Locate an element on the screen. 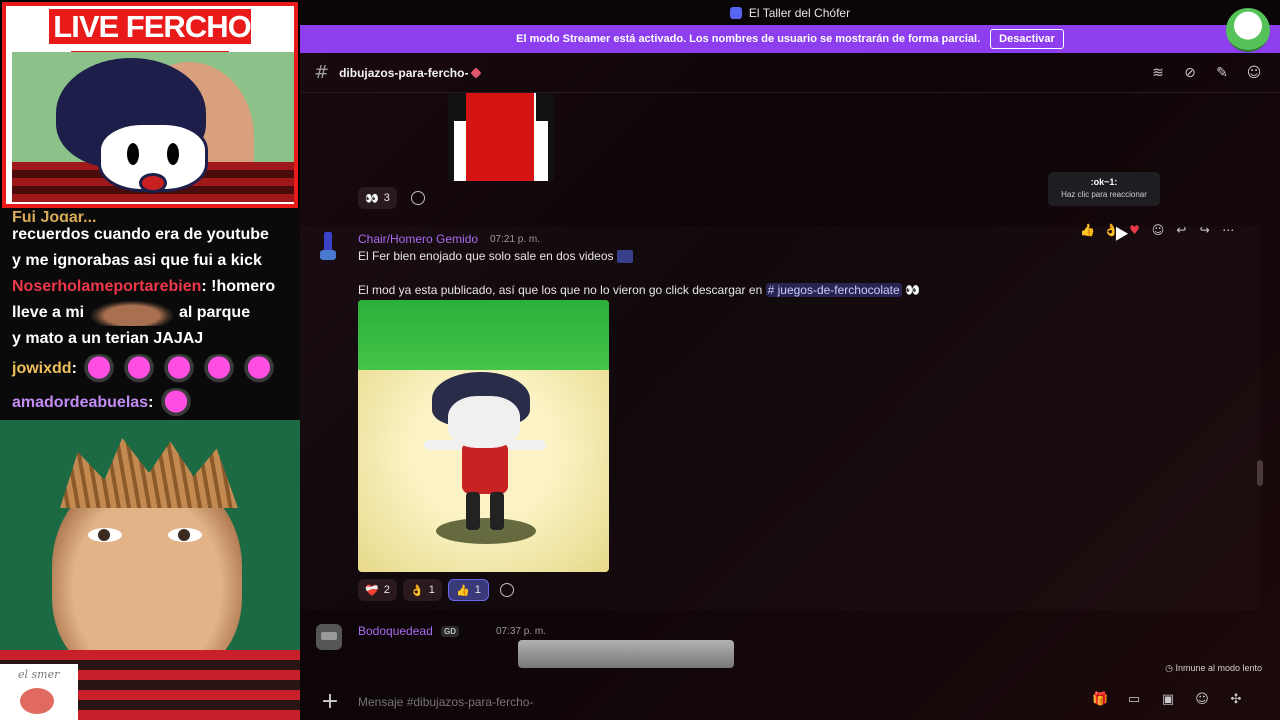 This screenshot has width=1280, height=720. chat-line: Noserholameportarebien: !homero is located at coordinates (144, 286).